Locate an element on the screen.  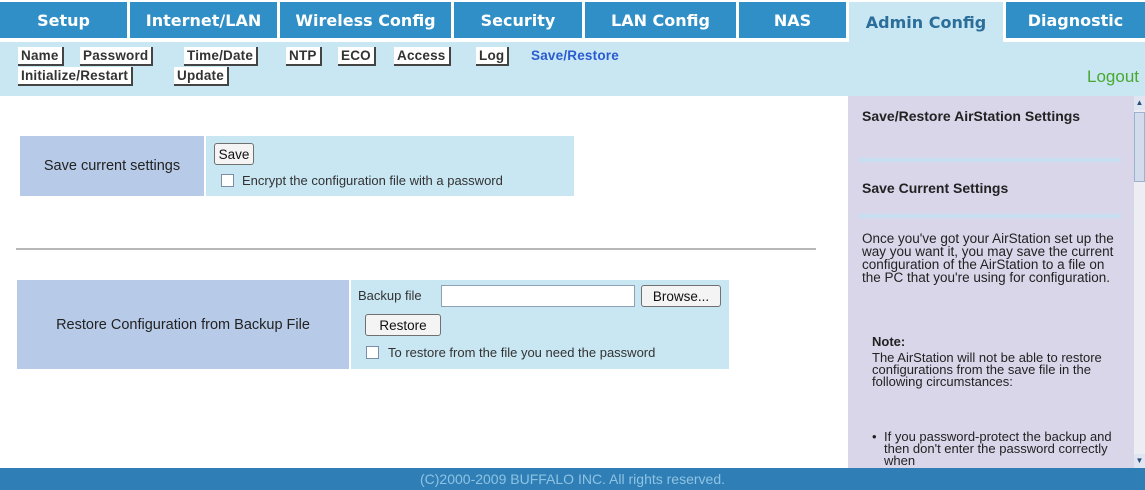
subnav-password: Password is located at coordinates (117, 56).